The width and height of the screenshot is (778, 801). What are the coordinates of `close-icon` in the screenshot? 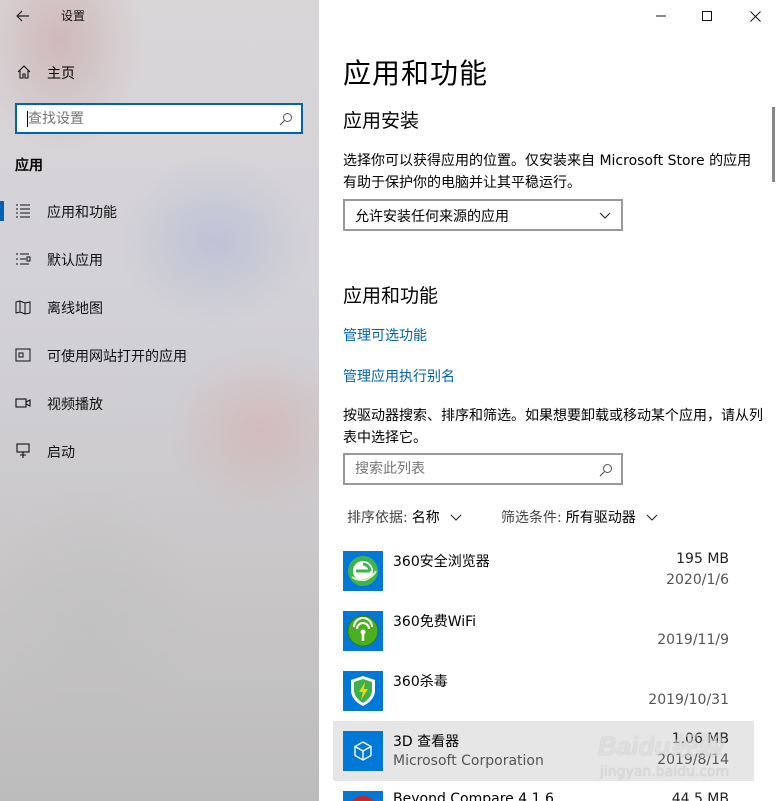 It's located at (755, 16).